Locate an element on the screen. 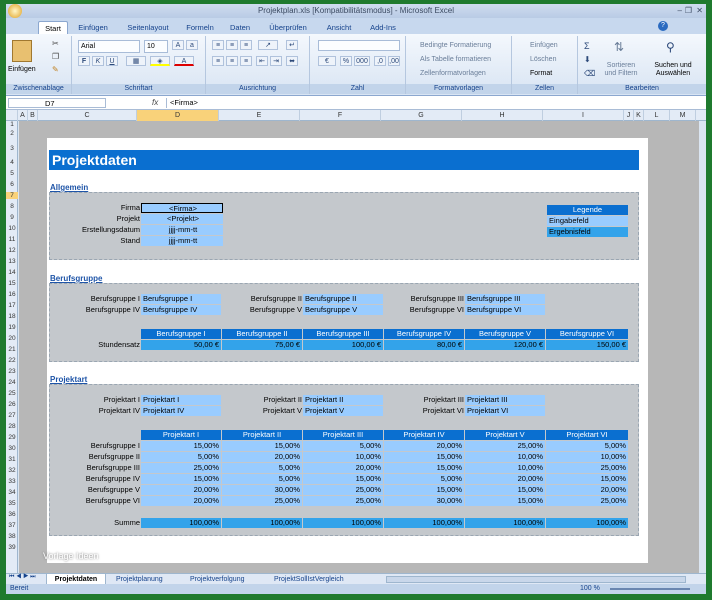 The height and width of the screenshot is (600, 712). zoom-level: 100 % is located at coordinates (590, 589).